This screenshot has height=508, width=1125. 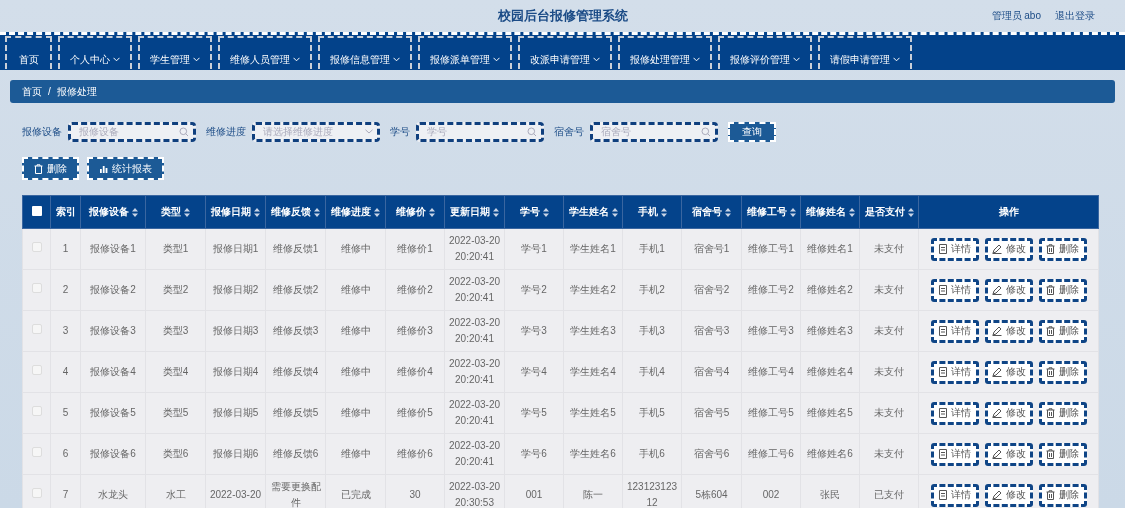 What do you see at coordinates (36, 211) in the screenshot?
I see `select-all-checkbox` at bounding box center [36, 211].